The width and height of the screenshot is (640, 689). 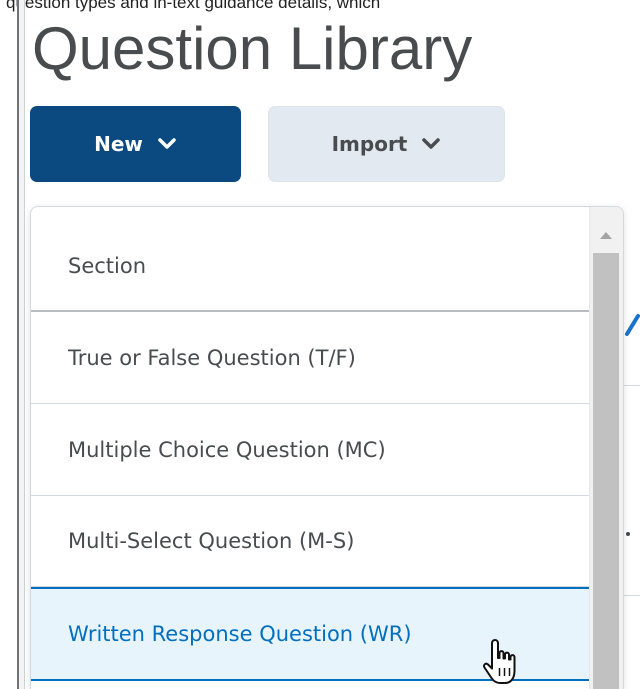 I want to click on menu-item-multi-select: Multi-Select Question (M-S), so click(x=311, y=541).